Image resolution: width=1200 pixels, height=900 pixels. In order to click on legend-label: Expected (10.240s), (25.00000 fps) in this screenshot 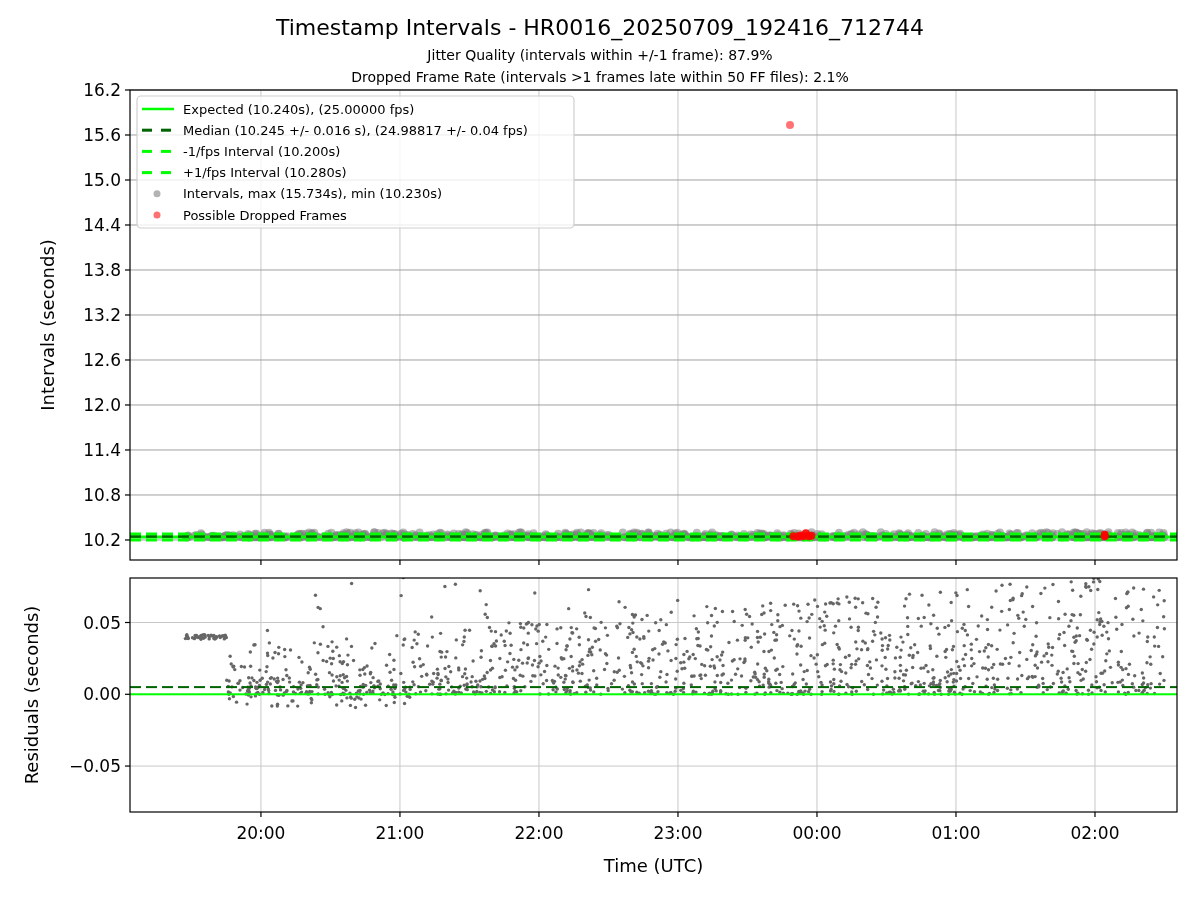, I will do `click(299, 109)`.